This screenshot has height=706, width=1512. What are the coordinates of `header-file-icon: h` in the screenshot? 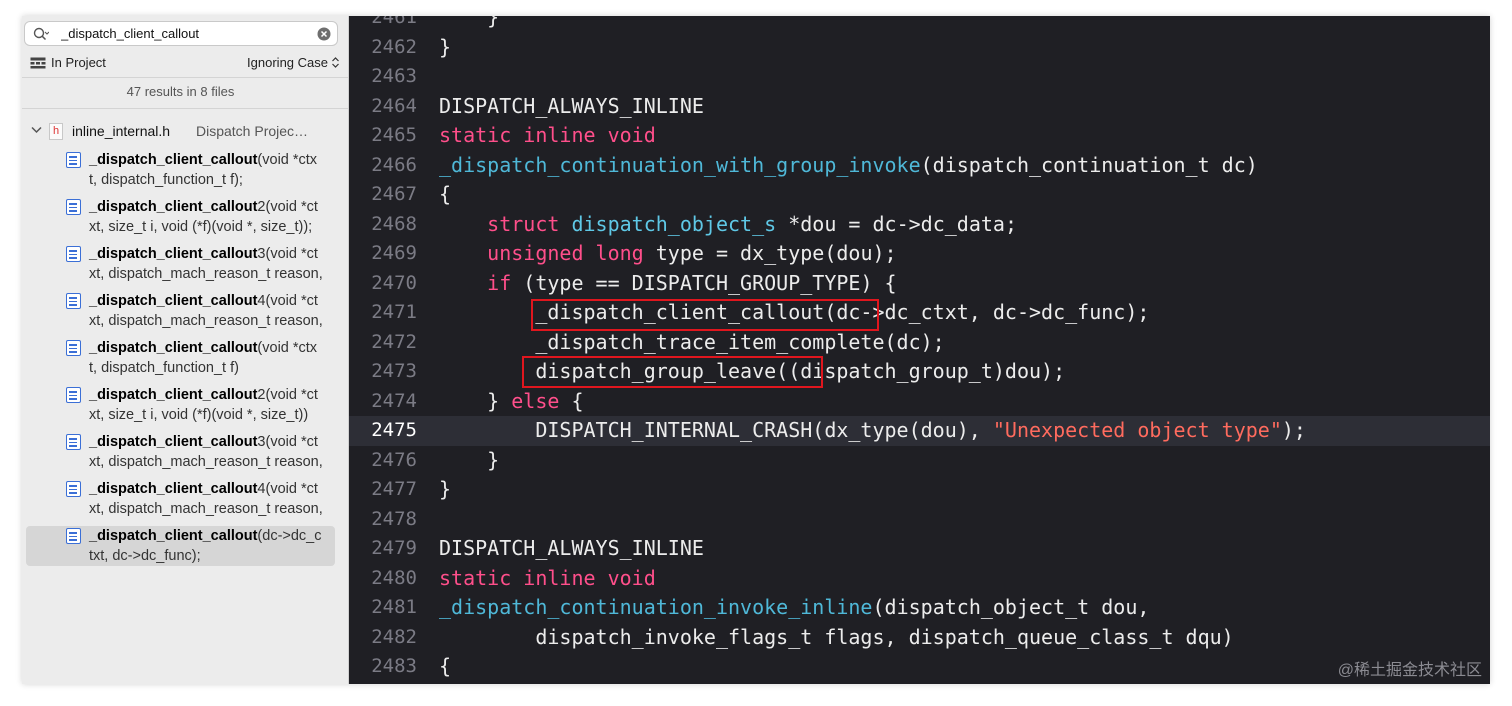 It's located at (56, 131).